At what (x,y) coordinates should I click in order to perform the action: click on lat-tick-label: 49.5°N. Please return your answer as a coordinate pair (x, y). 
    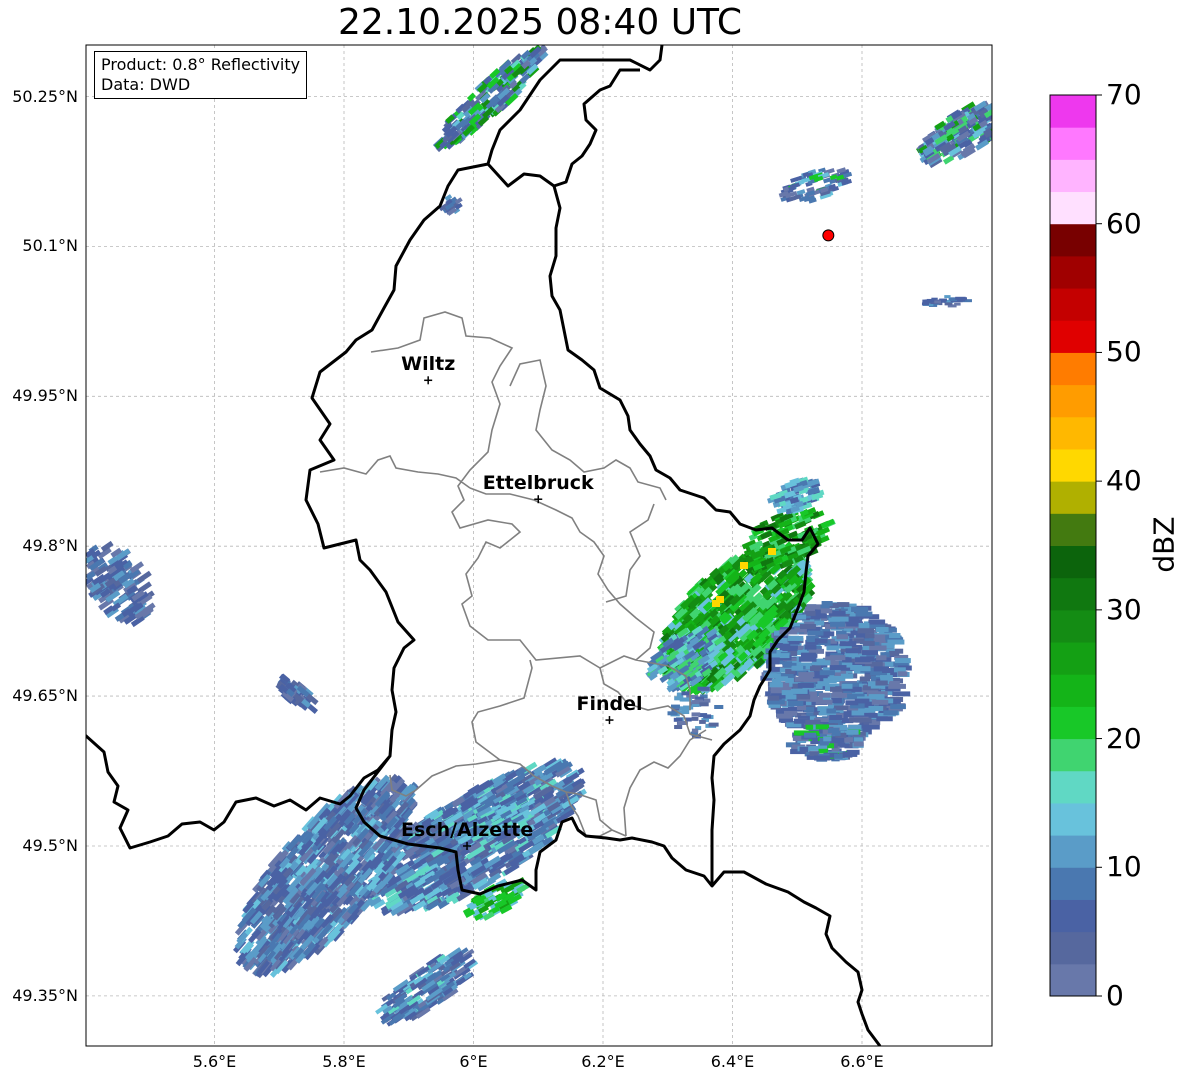
    Looking at the image, I should click on (50, 845).